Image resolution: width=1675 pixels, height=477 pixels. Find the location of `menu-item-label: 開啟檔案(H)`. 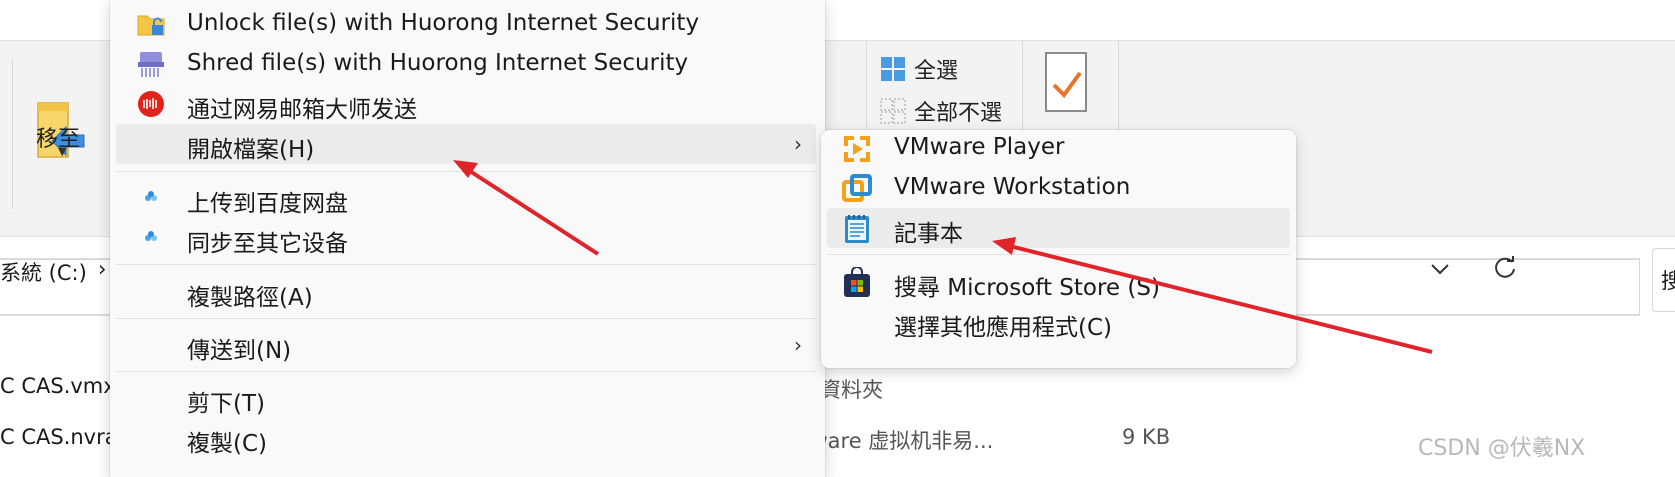

menu-item-label: 開啟檔案(H) is located at coordinates (251, 150).